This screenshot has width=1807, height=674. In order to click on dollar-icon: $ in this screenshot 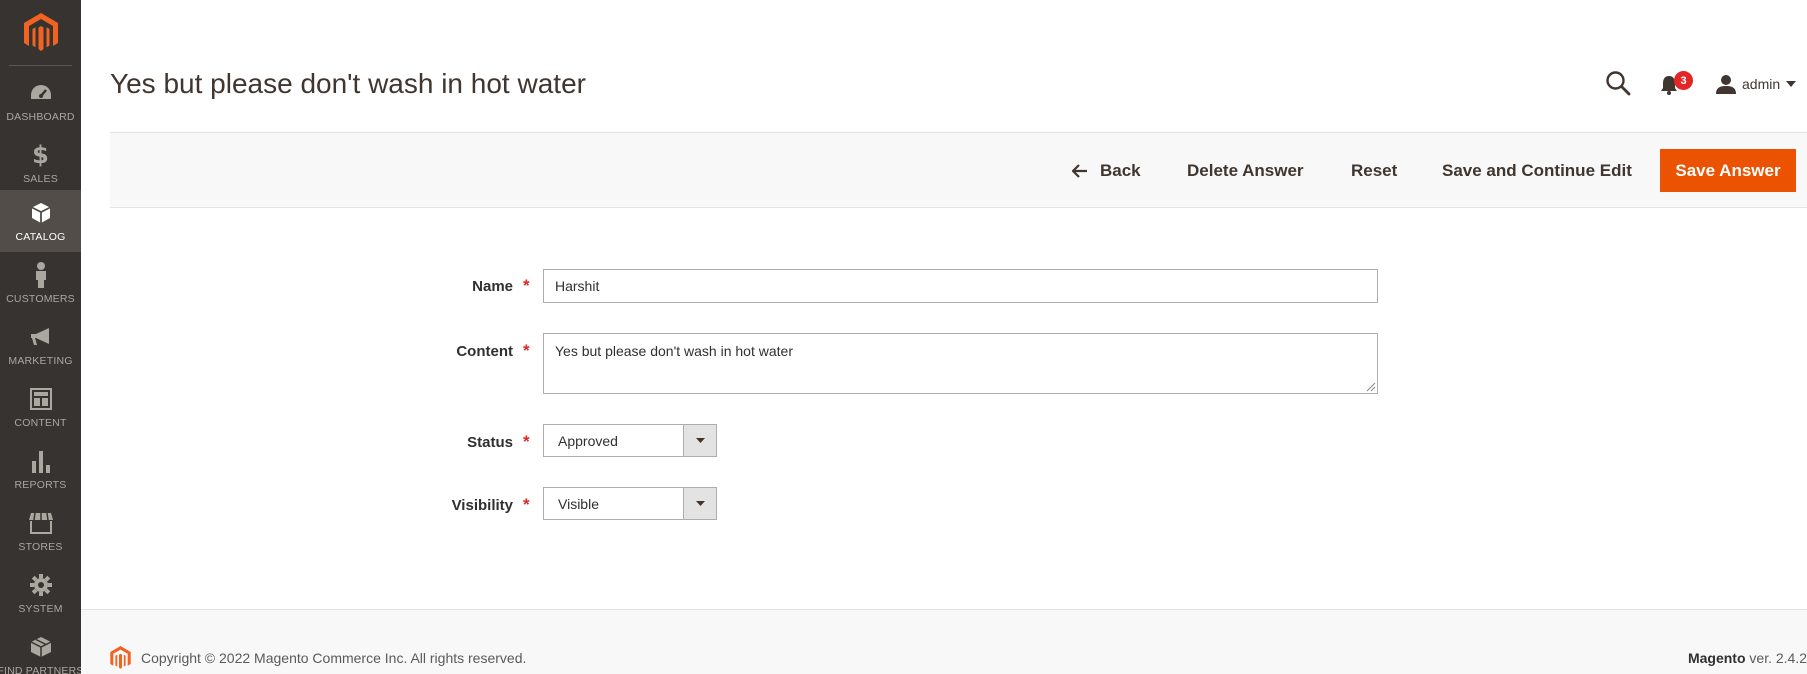, I will do `click(40, 155)`.